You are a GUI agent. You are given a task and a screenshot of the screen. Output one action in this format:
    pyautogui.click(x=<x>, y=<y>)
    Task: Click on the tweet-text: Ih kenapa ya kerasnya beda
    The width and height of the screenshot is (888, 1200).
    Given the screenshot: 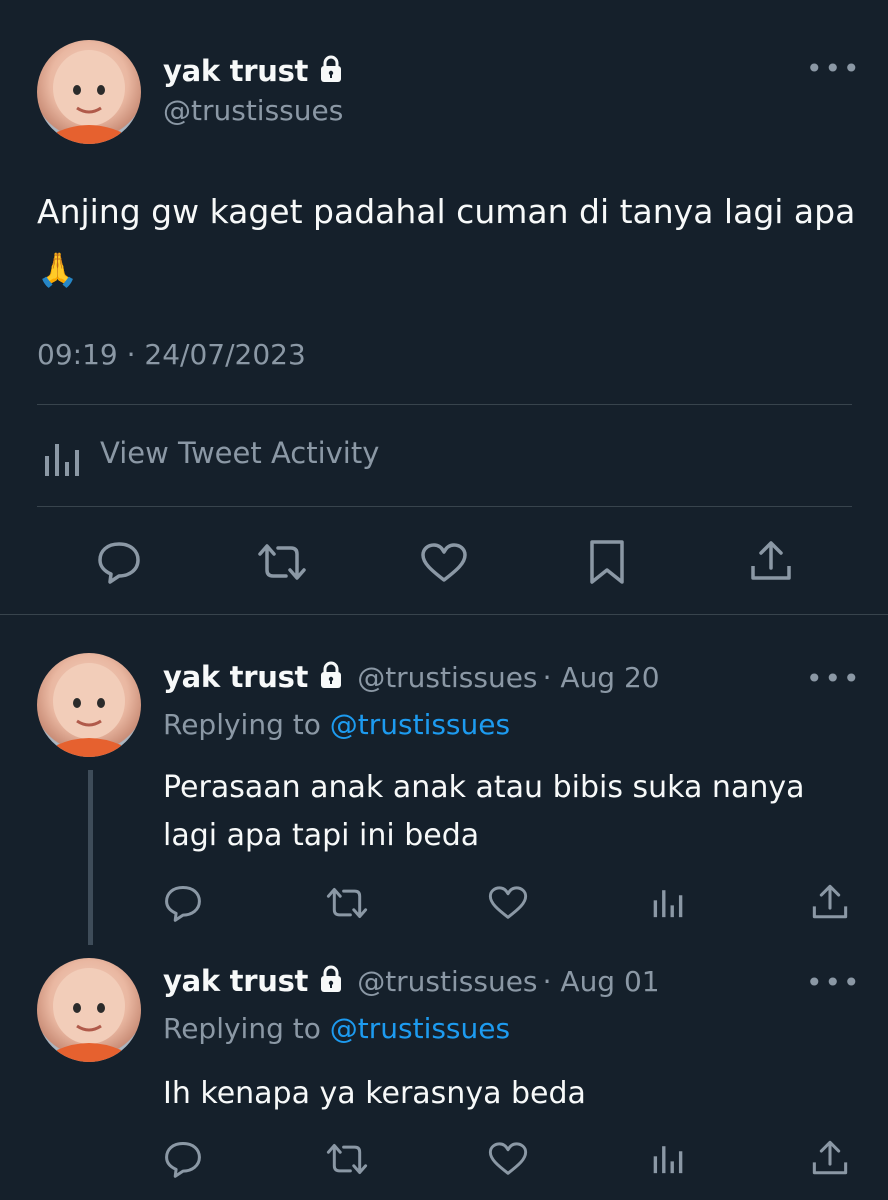 What is the action you would take?
    pyautogui.click(x=374, y=1093)
    